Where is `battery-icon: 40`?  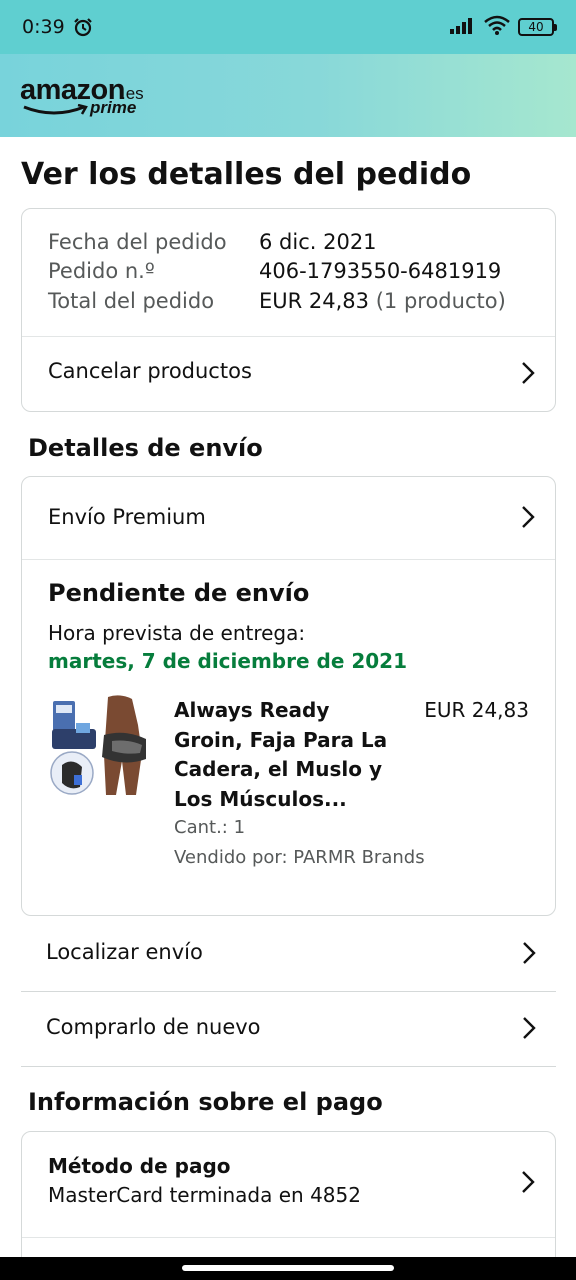
battery-icon: 40 is located at coordinates (537, 27).